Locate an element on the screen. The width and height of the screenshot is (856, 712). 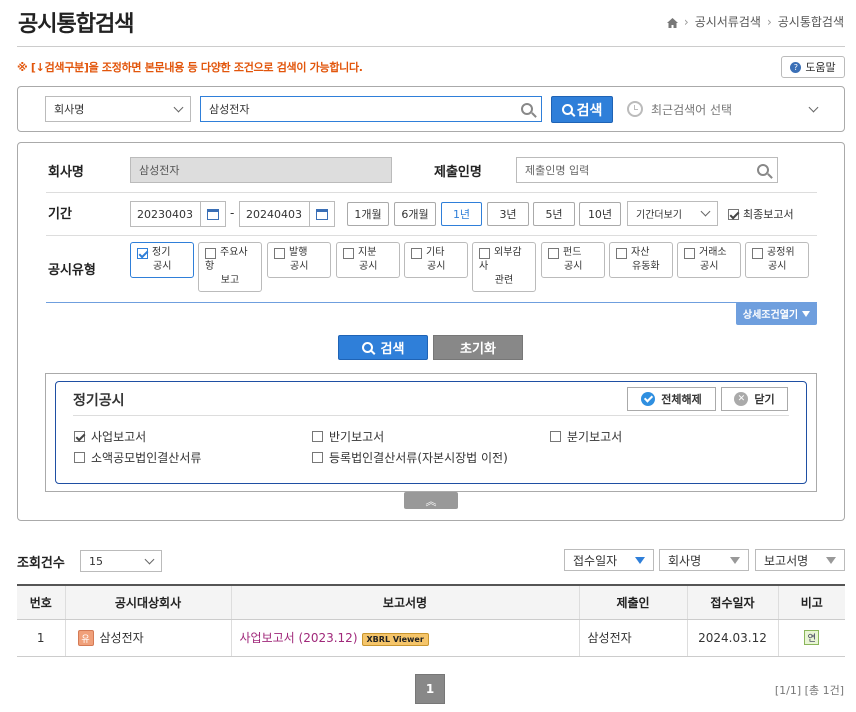
count-value: 15 is located at coordinates (96, 561).